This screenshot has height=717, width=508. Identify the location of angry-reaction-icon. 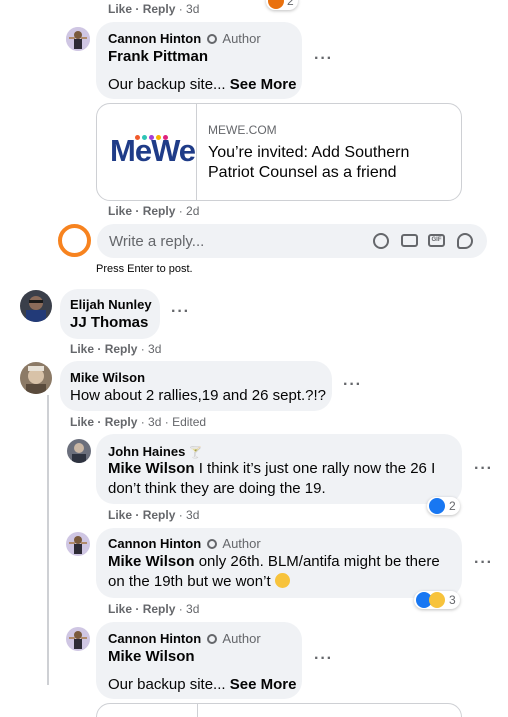
(276, 4).